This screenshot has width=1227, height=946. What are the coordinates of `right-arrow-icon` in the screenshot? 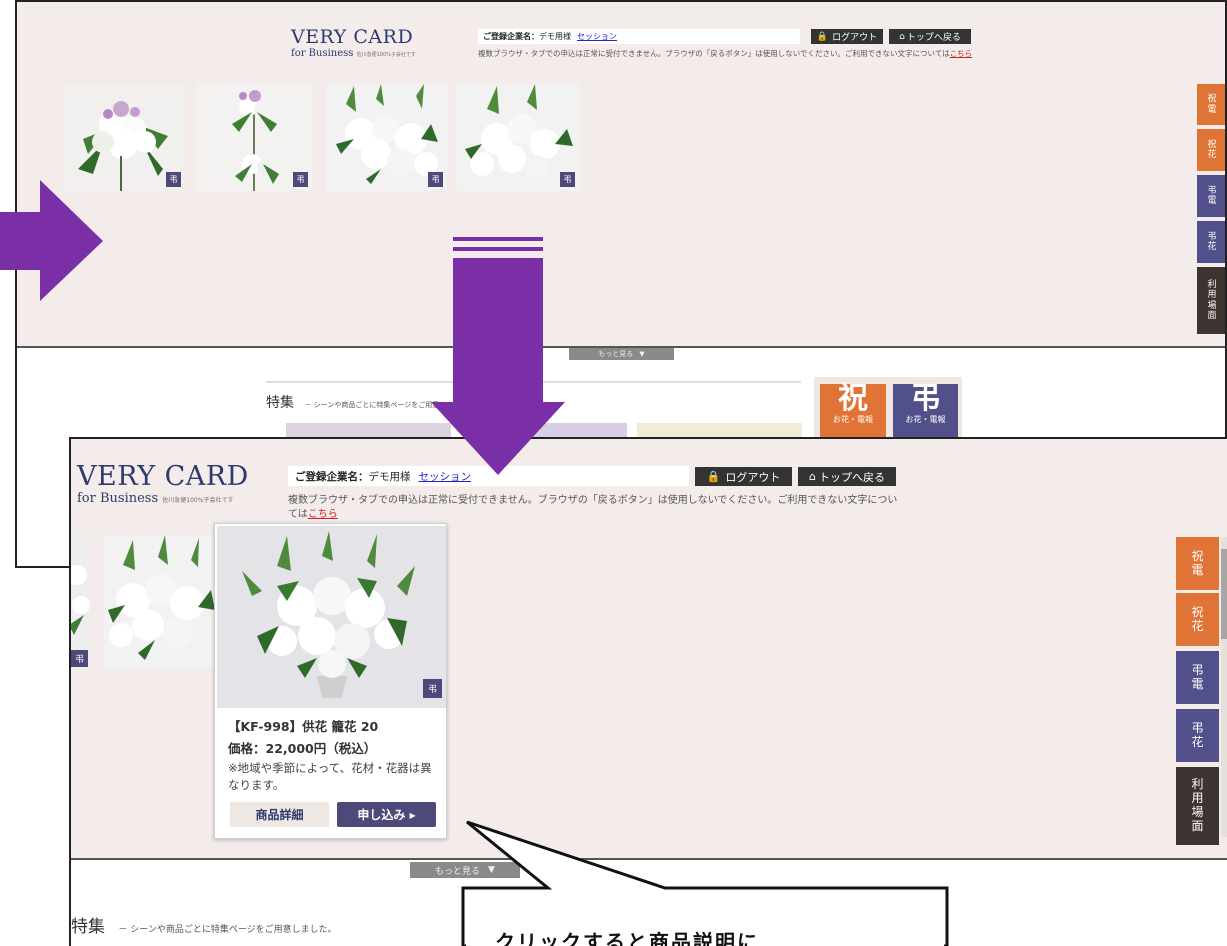 It's located at (51, 240).